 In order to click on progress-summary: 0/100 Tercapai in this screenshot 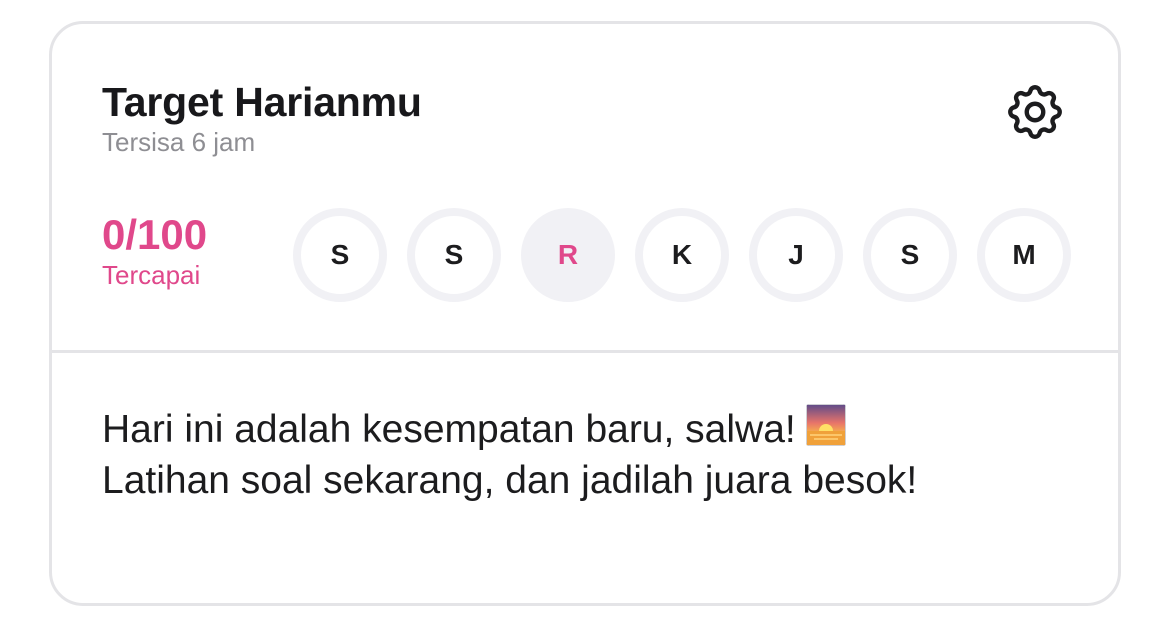, I will do `click(154, 252)`.